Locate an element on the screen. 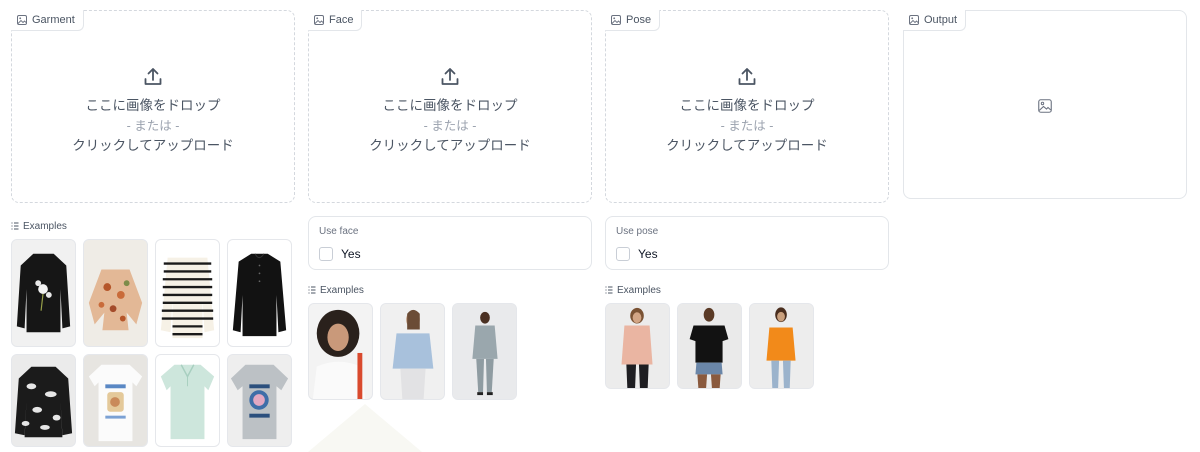 The image size is (1200, 452). pose-label-tag: Pose is located at coordinates (633, 20).